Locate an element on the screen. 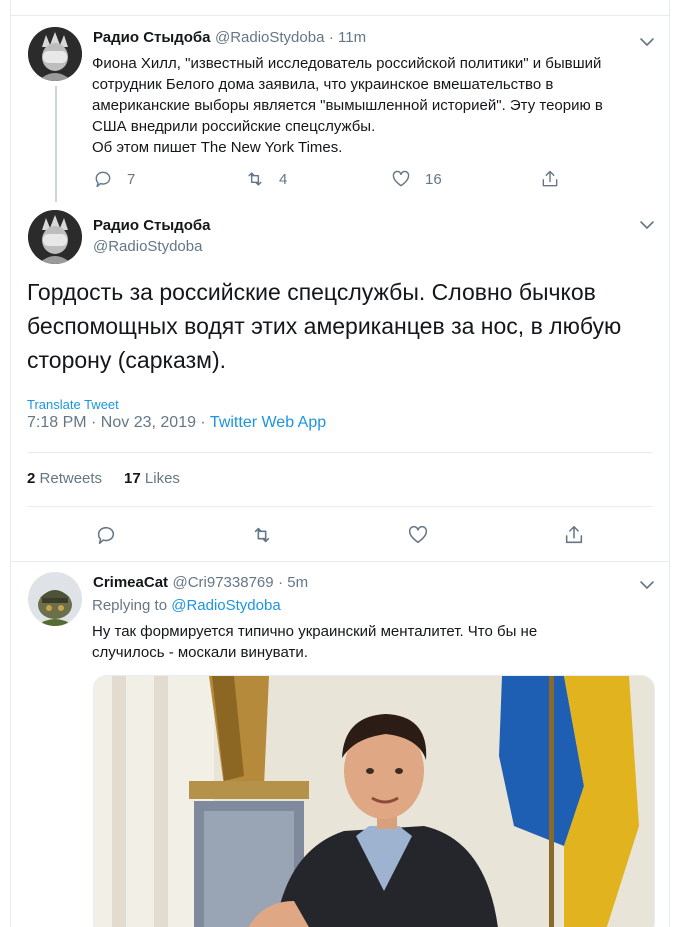 The width and height of the screenshot is (689, 927). engagement-stats: 2 Retweets 17 Likes is located at coordinates (103, 478).